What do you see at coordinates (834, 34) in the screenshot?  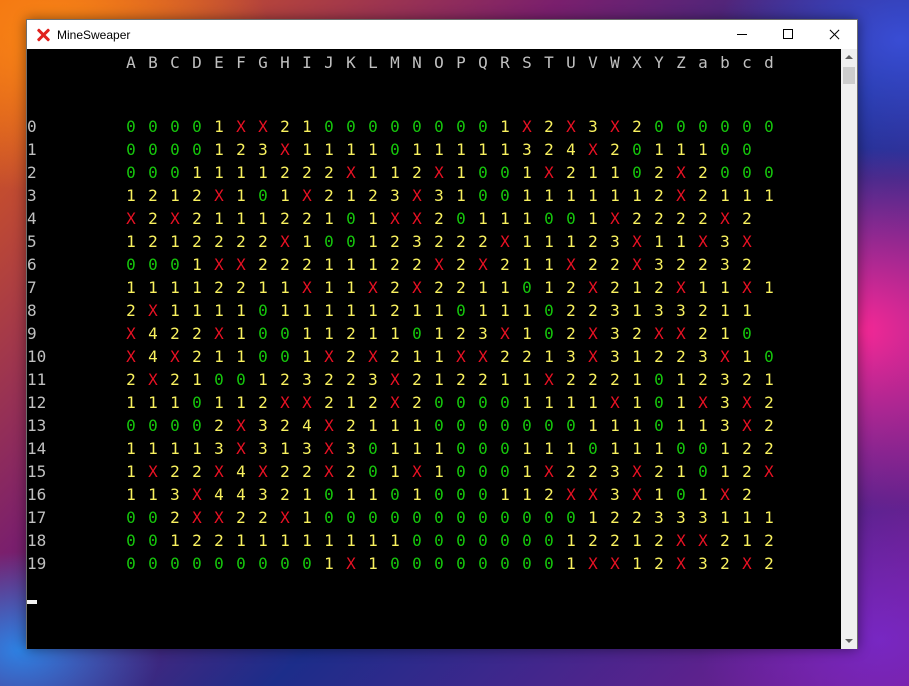 I see `close-button` at bounding box center [834, 34].